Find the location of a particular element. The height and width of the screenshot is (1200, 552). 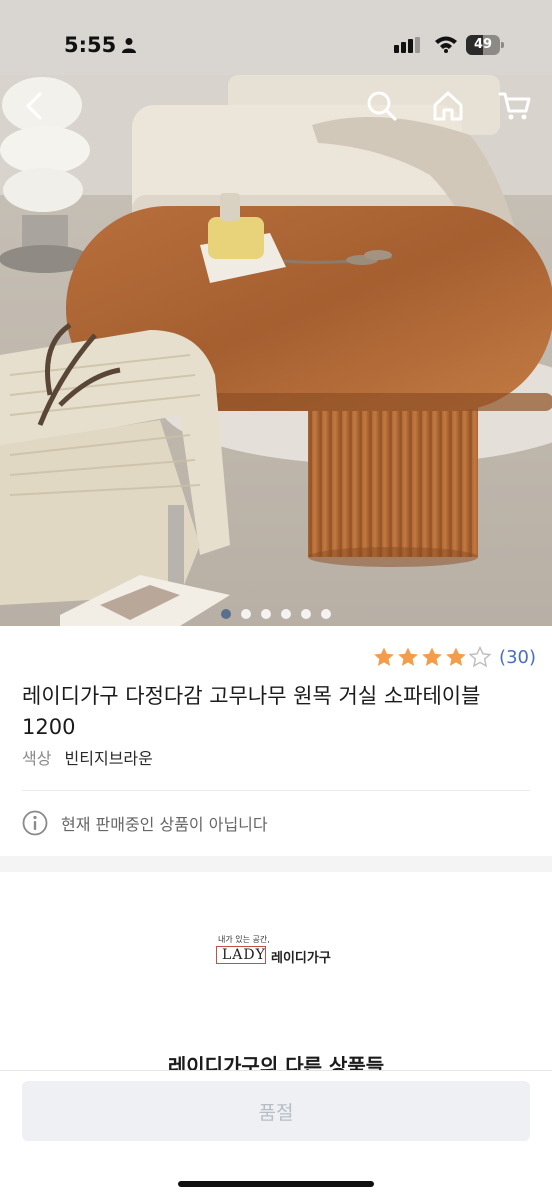

back-arrow-icon is located at coordinates (34, 106).